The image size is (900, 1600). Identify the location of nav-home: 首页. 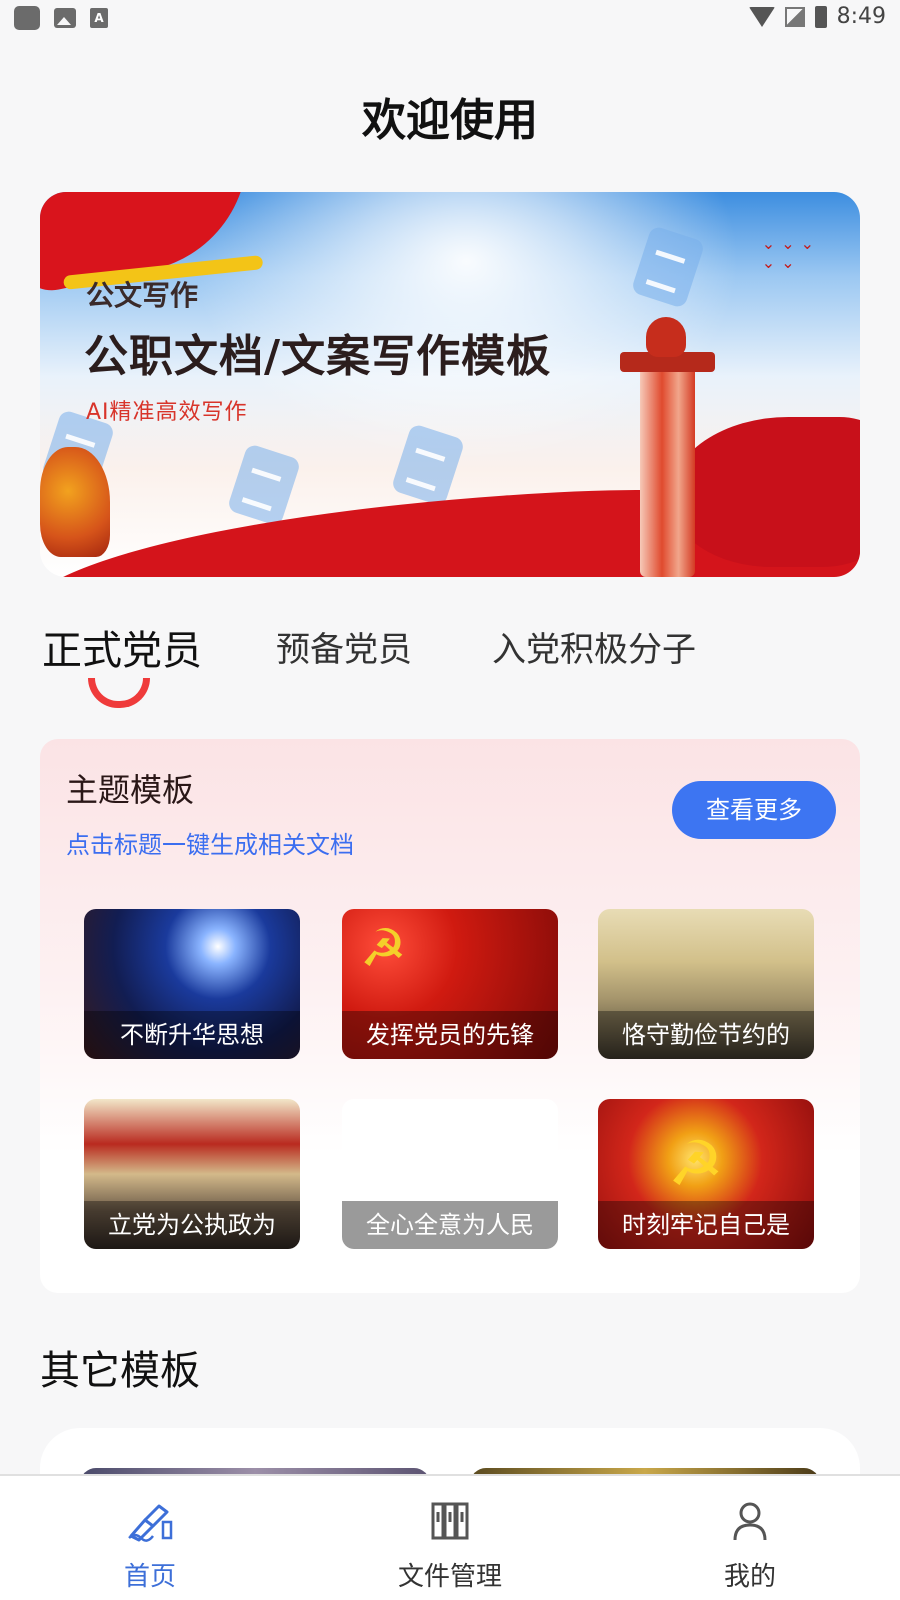
(150, 1538).